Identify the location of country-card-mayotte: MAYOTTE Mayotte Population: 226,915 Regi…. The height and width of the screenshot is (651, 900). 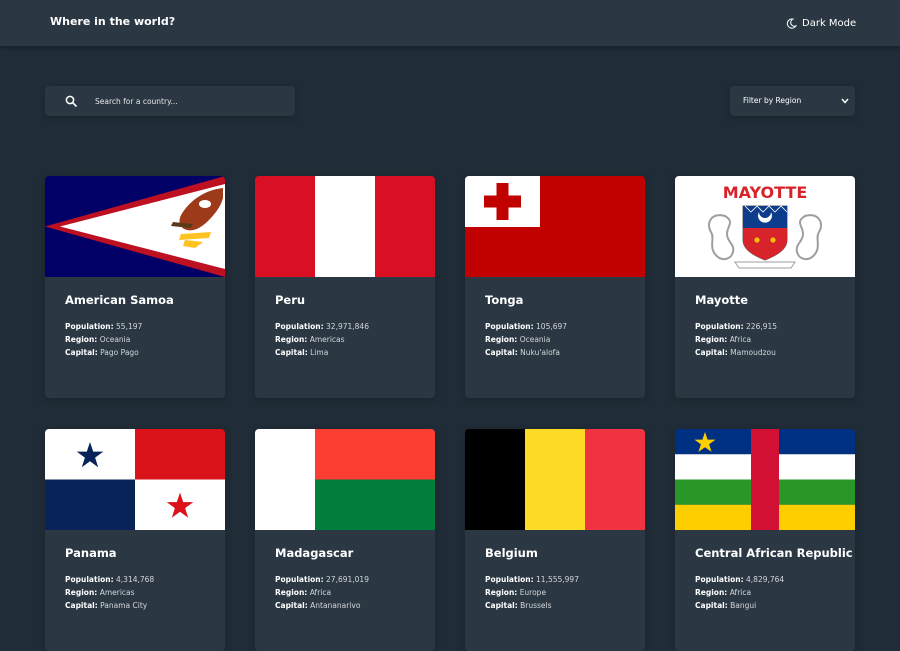
(765, 287).